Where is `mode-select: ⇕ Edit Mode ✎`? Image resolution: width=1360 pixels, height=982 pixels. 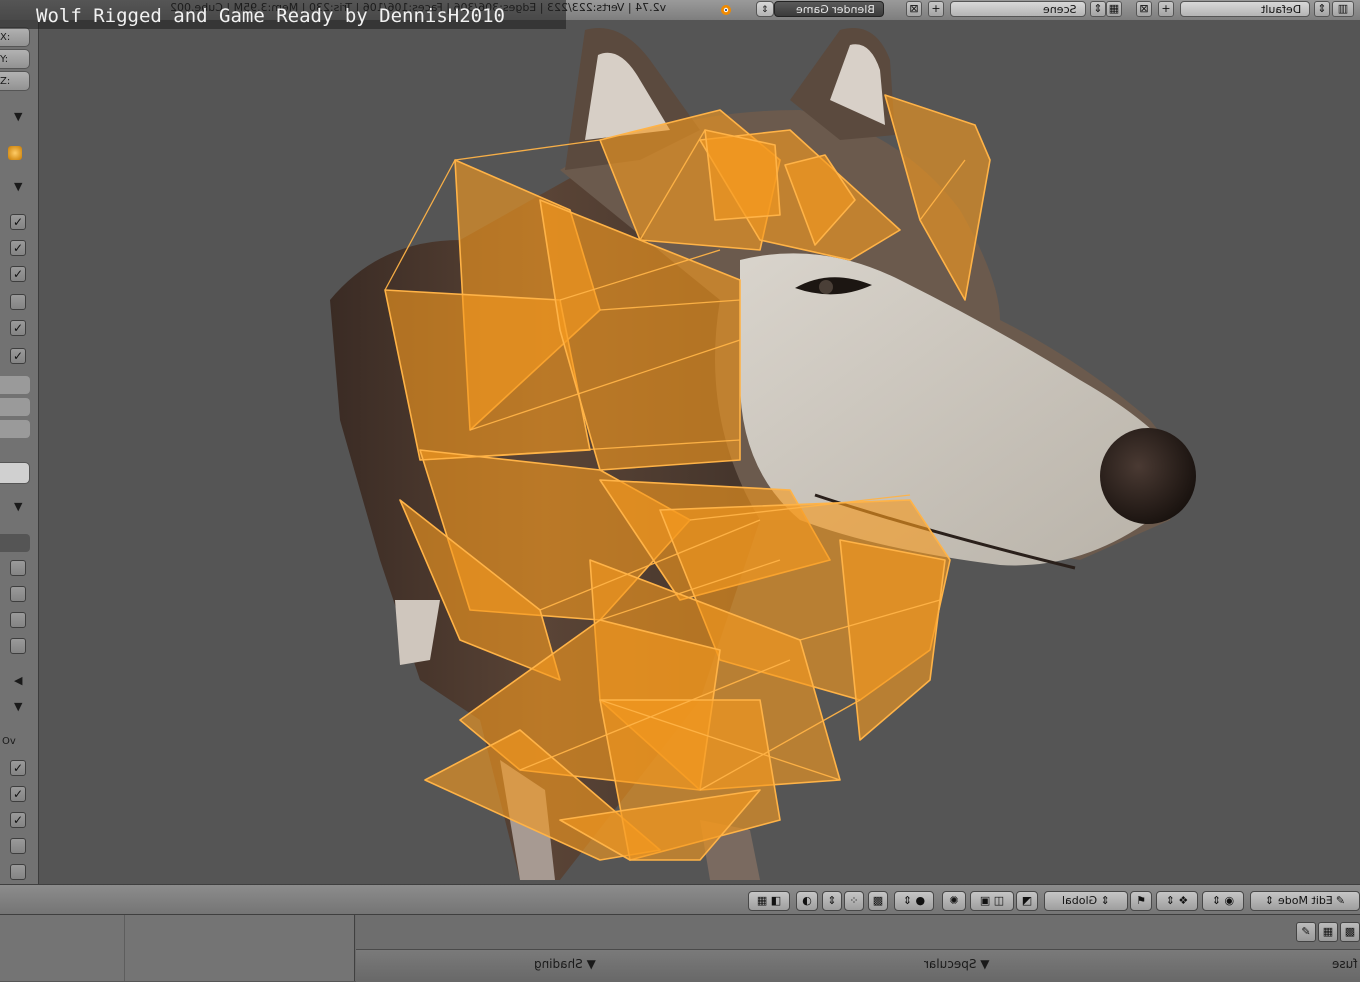 mode-select: ⇕ Edit Mode ✎ is located at coordinates (1305, 901).